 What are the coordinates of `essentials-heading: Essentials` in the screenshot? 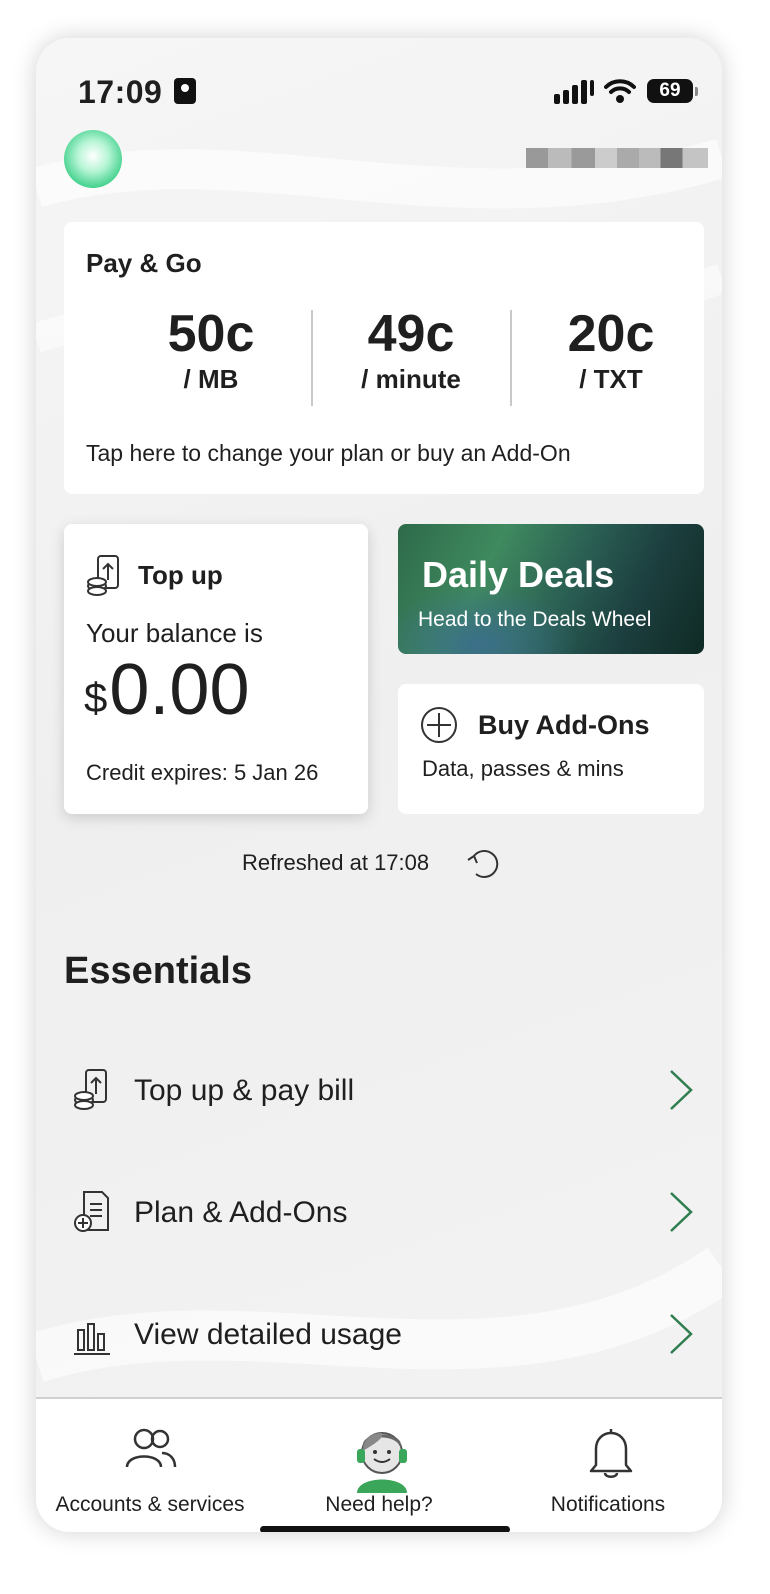 It's located at (158, 971).